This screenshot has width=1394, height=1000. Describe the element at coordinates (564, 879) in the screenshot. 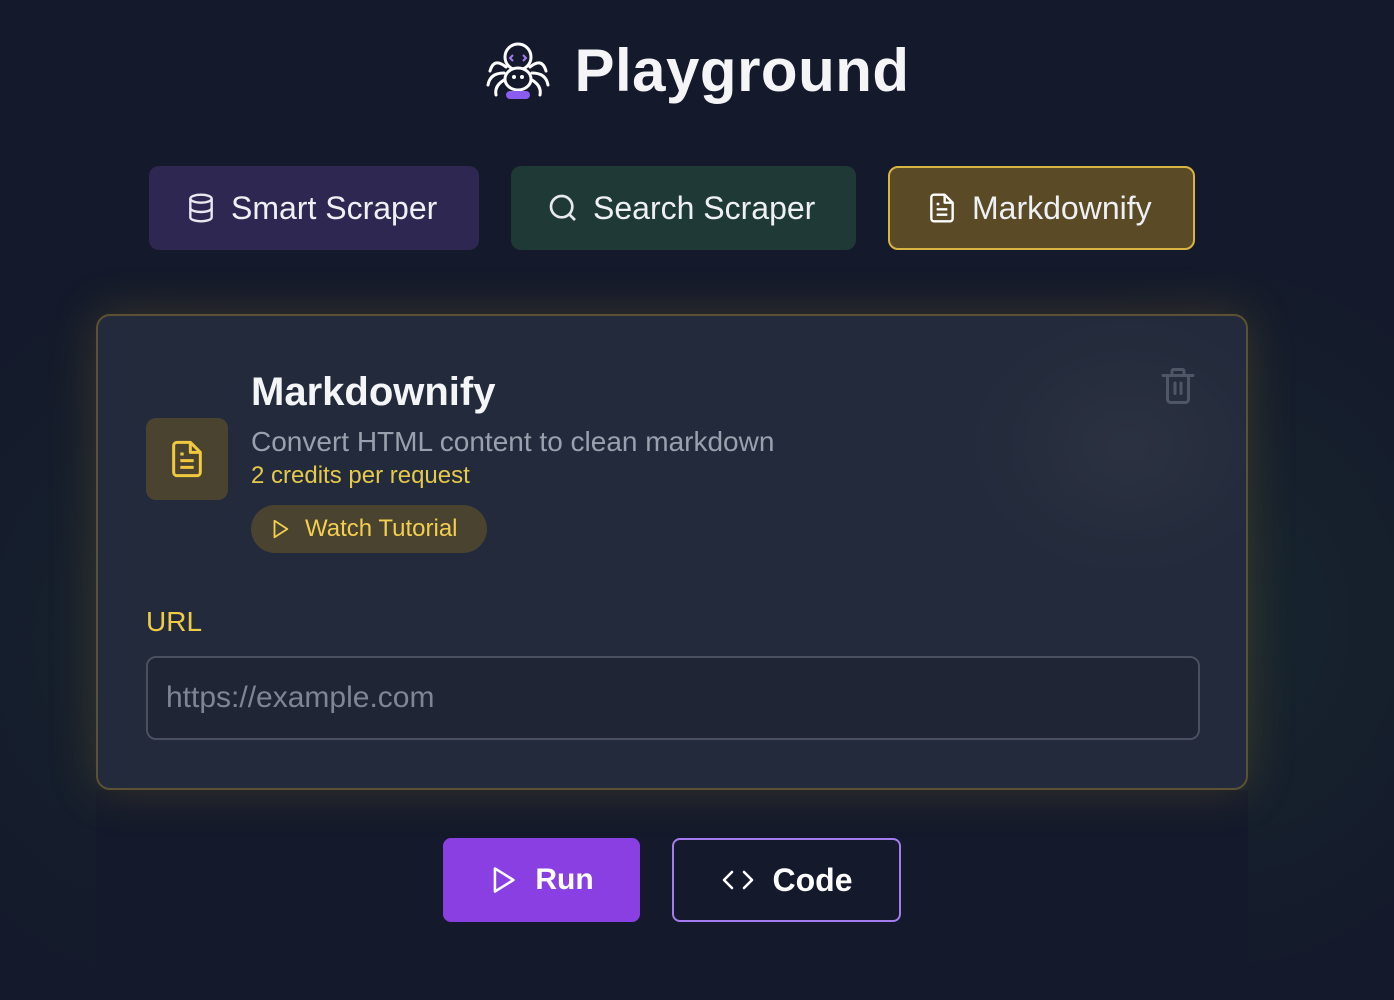

I see `run-label: Run` at that location.